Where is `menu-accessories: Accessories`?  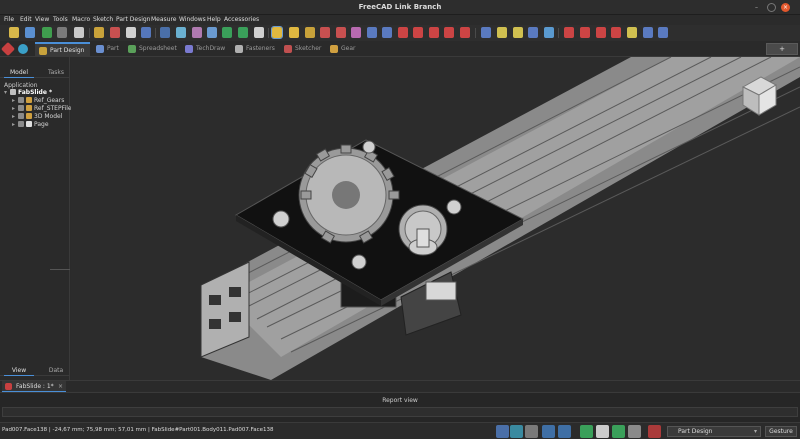
menu-accessories: Accessories is located at coordinates (241, 19).